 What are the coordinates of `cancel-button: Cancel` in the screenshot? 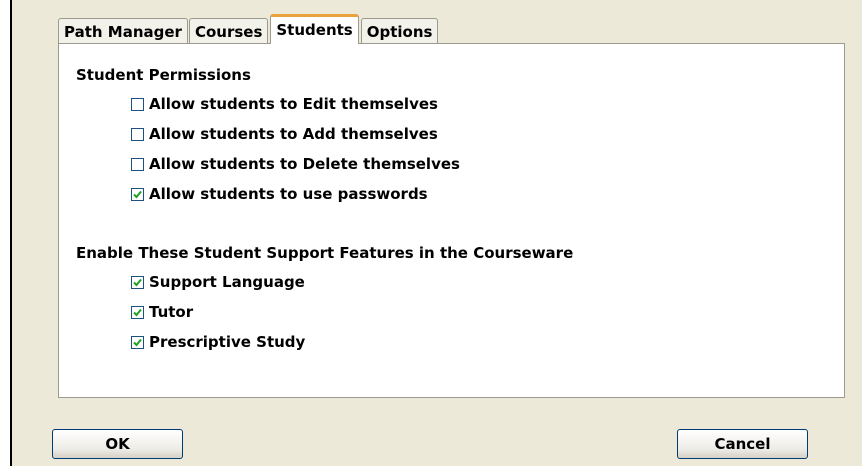 It's located at (742, 444).